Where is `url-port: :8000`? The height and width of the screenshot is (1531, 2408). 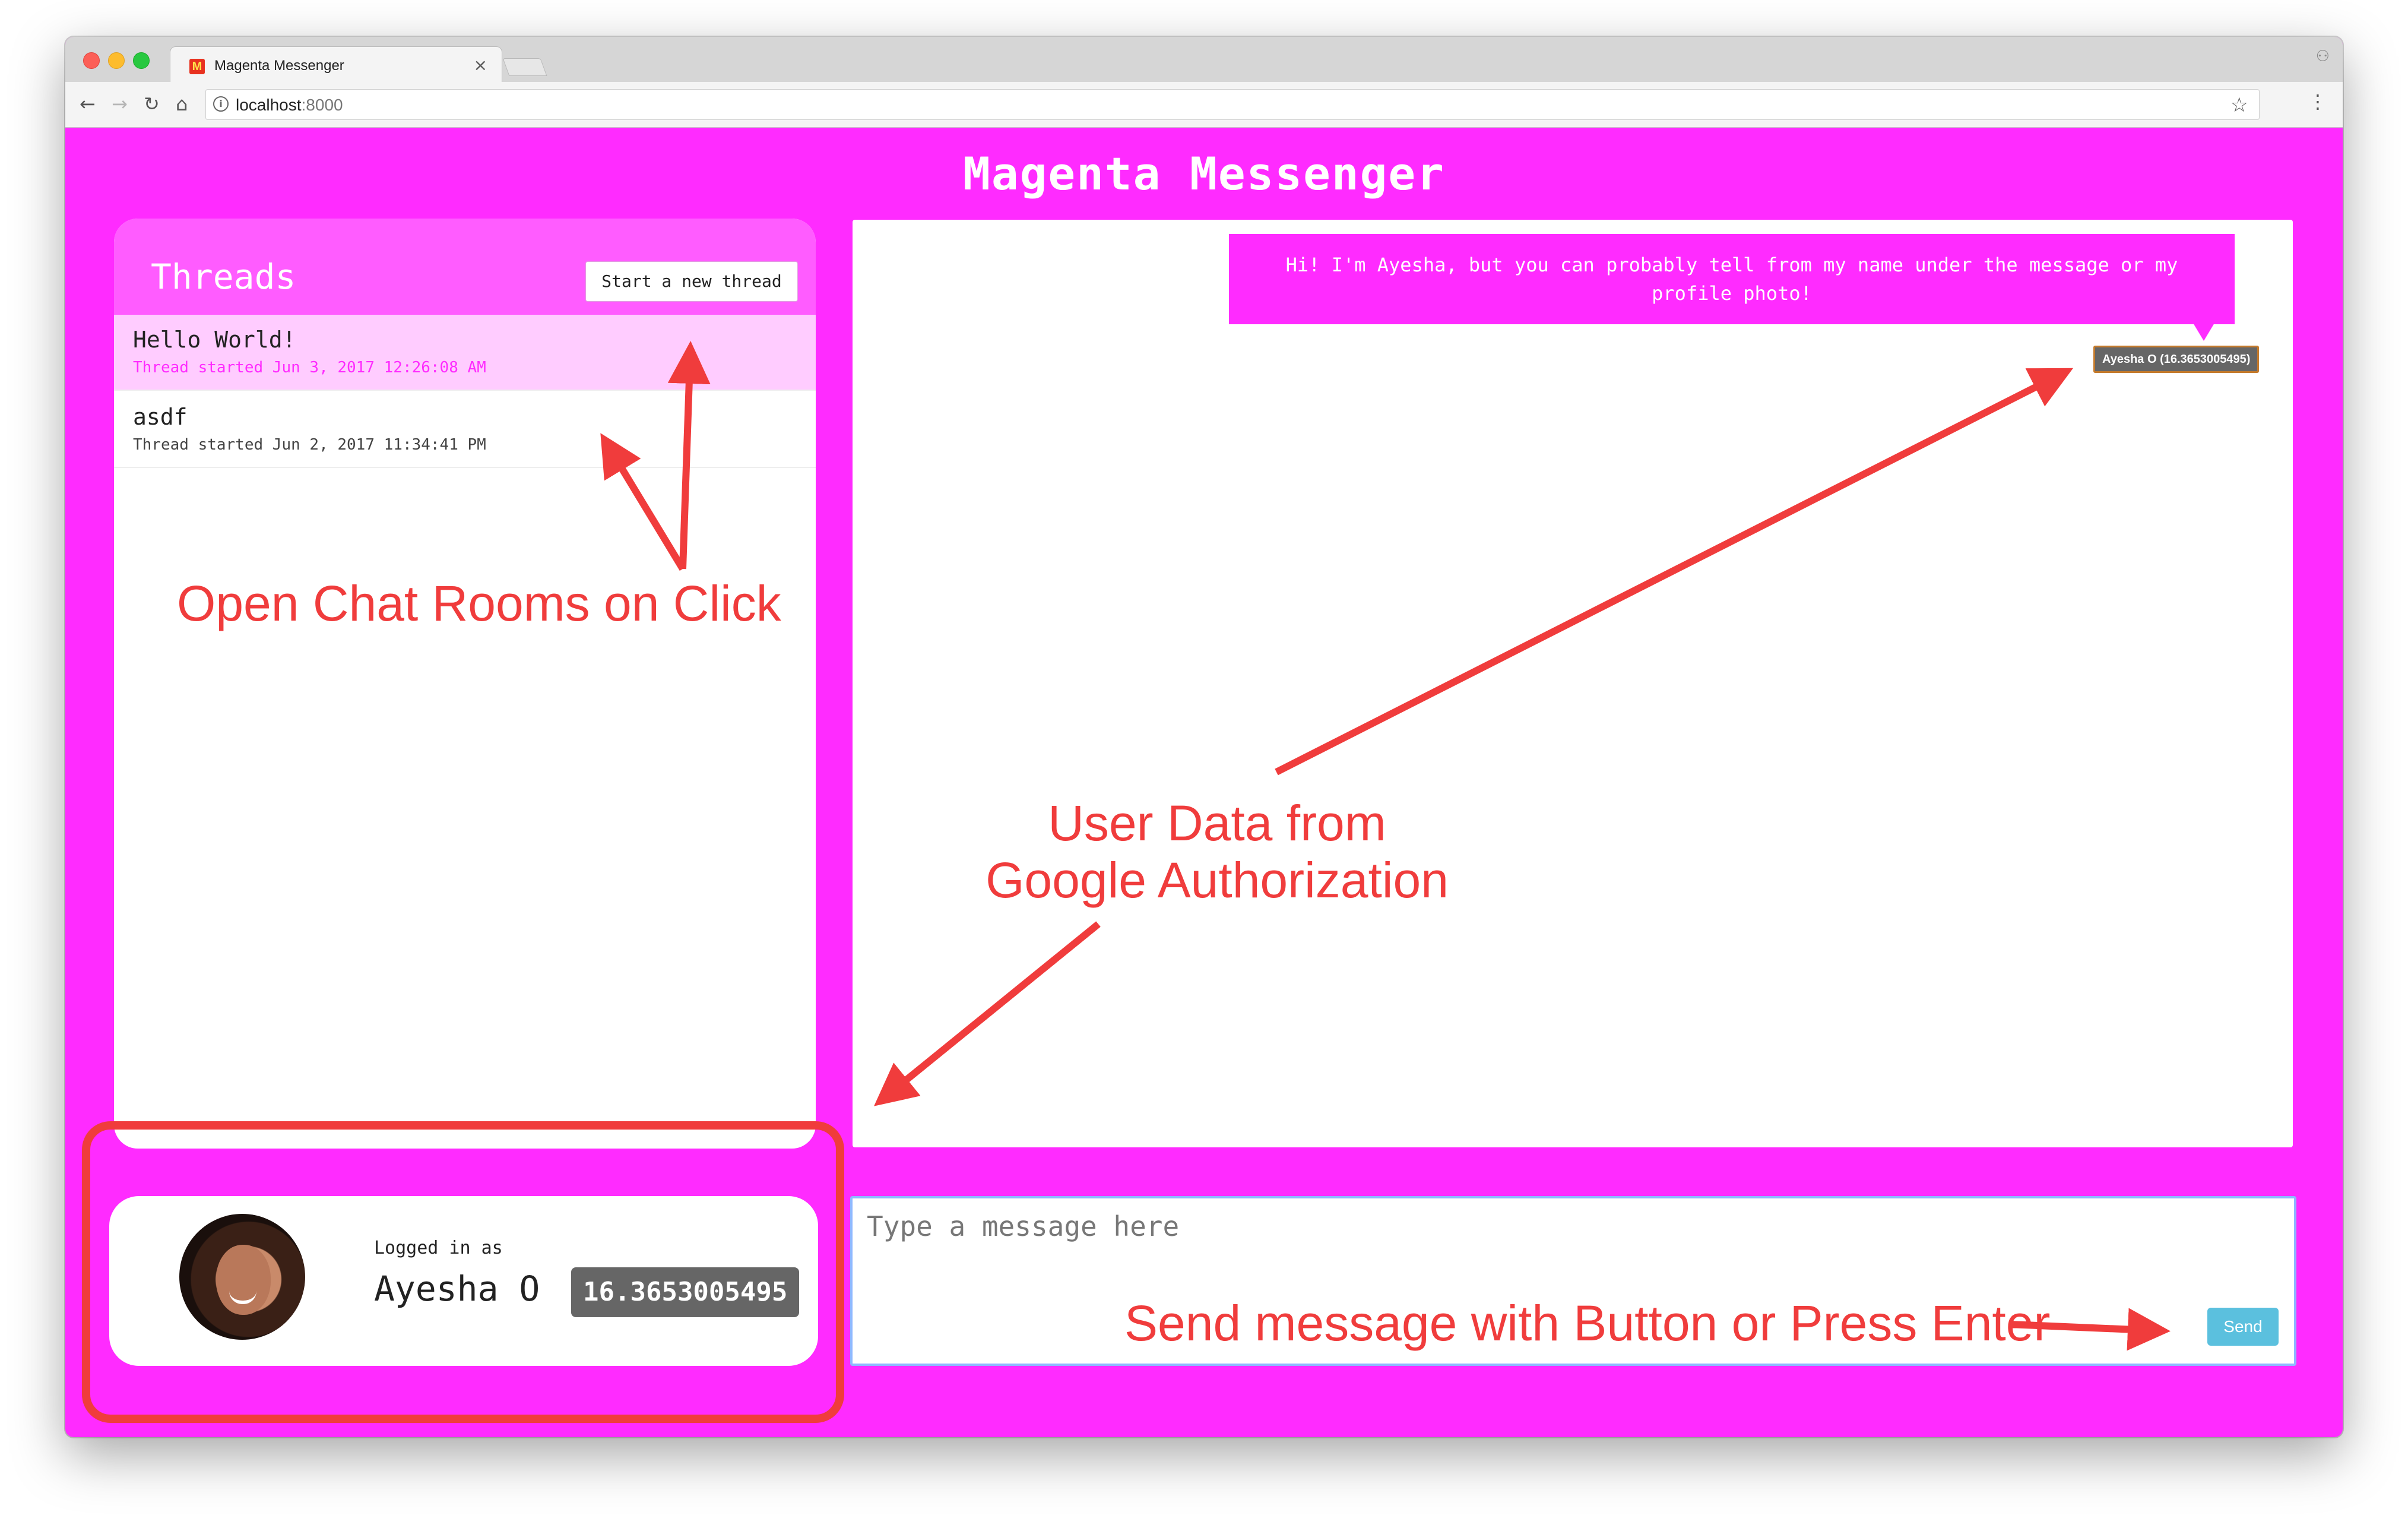
url-port: :8000 is located at coordinates (322, 105).